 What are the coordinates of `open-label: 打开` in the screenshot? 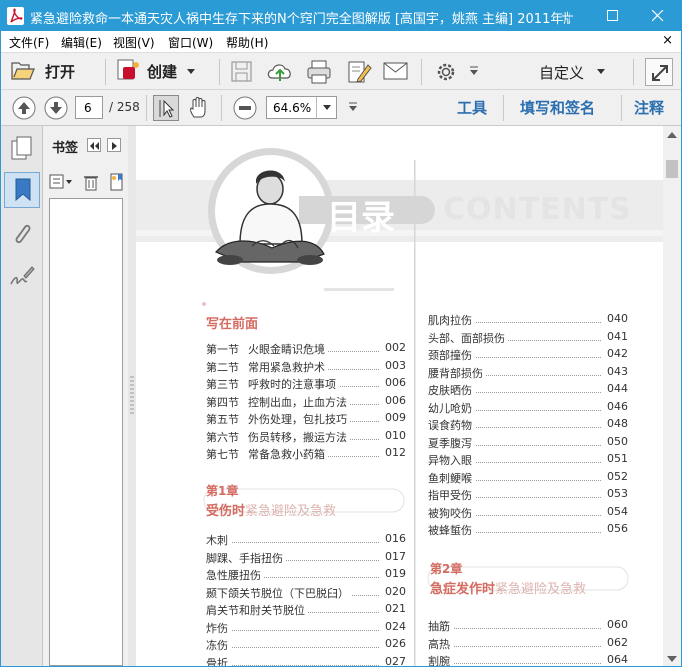 It's located at (60, 72).